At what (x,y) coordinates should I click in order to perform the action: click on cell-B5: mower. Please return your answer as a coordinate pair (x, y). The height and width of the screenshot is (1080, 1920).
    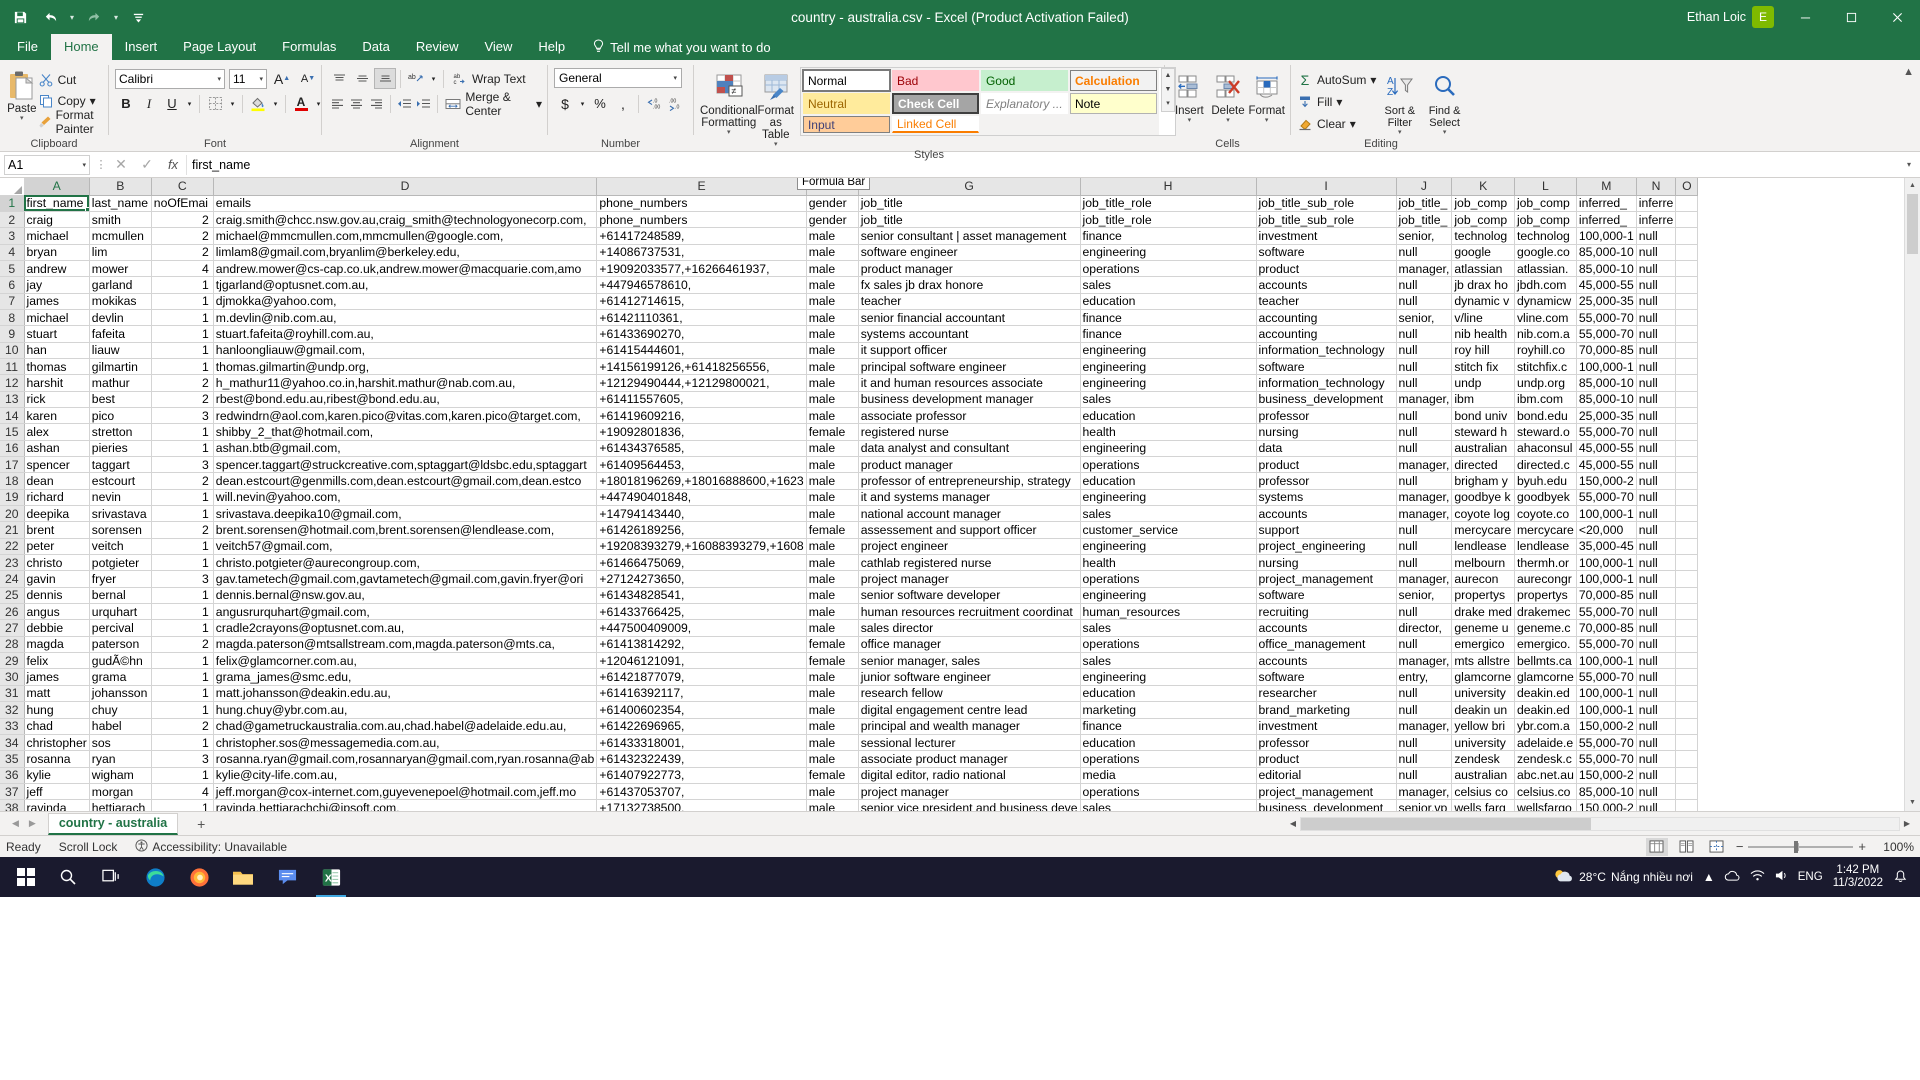
    Looking at the image, I should click on (120, 269).